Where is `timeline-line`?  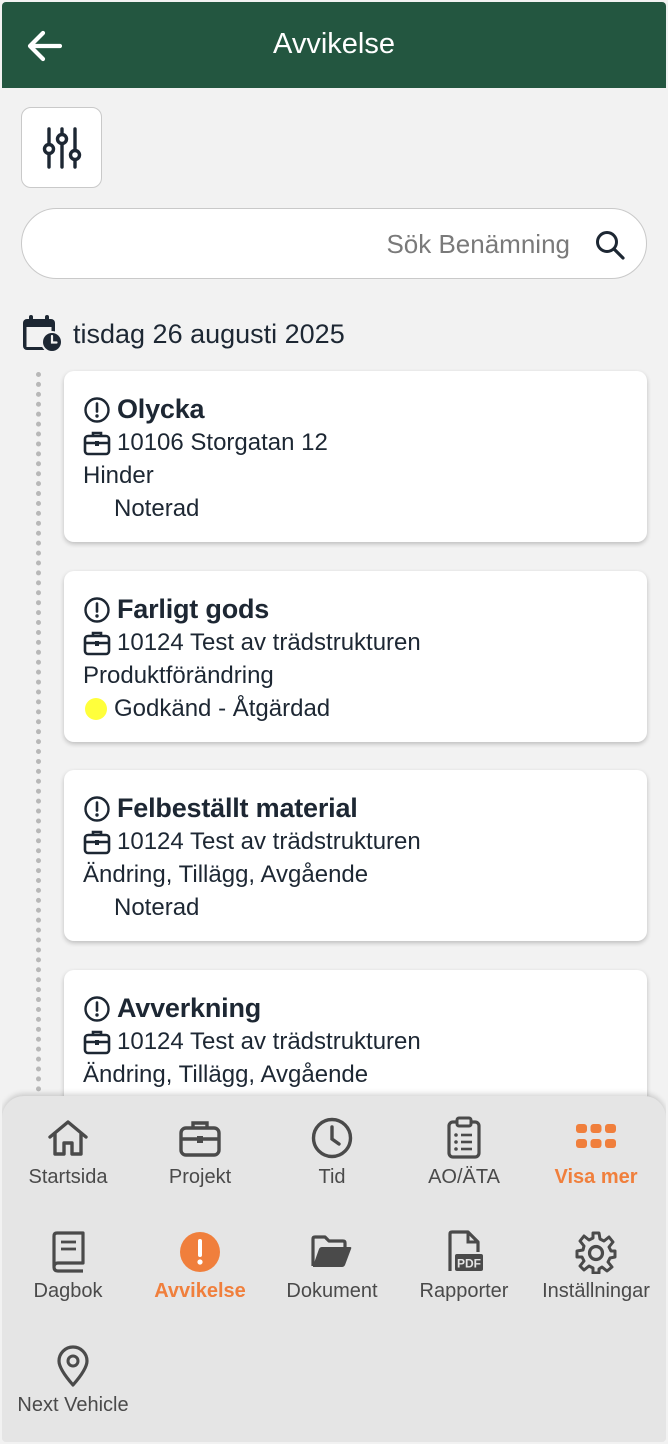
timeline-line is located at coordinates (38, 737).